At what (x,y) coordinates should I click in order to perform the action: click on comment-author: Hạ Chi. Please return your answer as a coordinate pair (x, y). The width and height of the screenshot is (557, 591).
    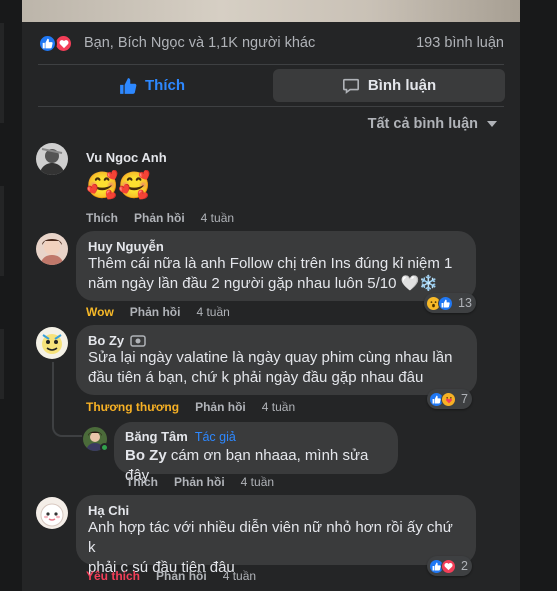
    Looking at the image, I should click on (276, 510).